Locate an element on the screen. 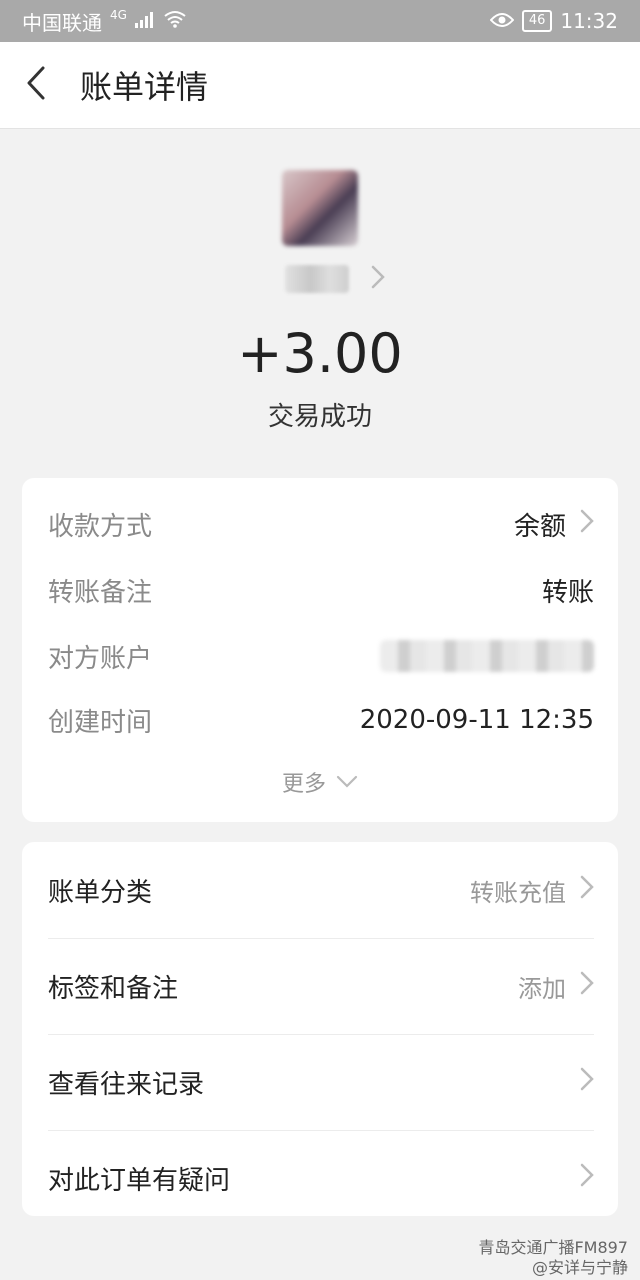 The width and height of the screenshot is (640, 1280). transaction-status: 交易成功 is located at coordinates (319, 417).